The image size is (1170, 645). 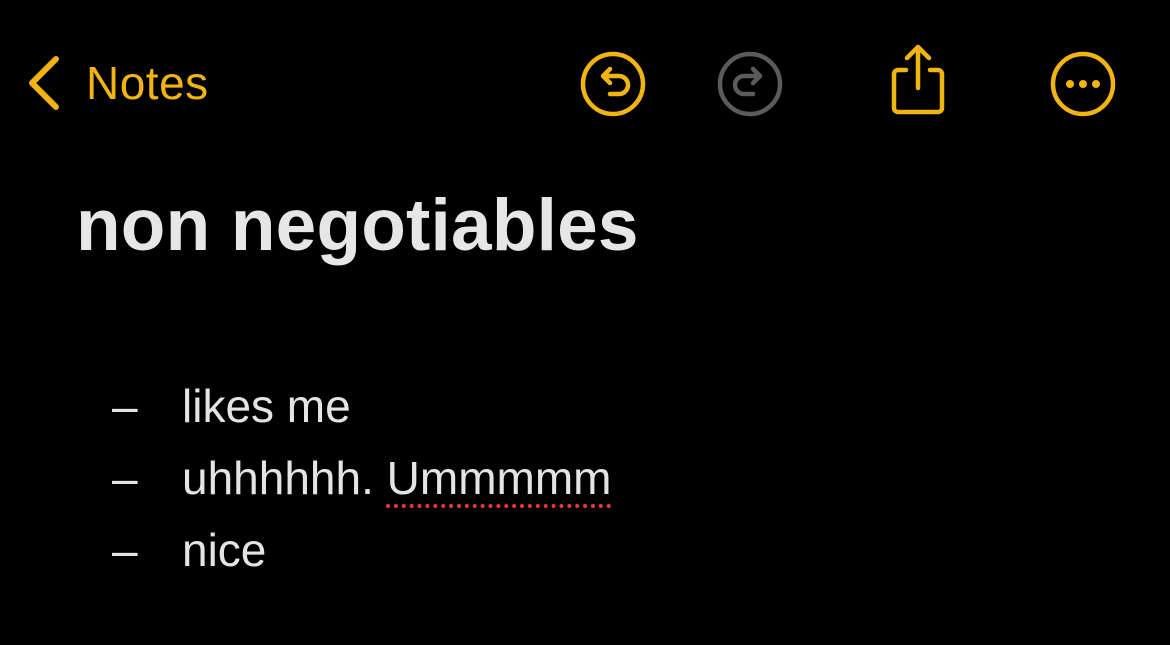 What do you see at coordinates (44, 83) in the screenshot?
I see `chevron-left-icon` at bounding box center [44, 83].